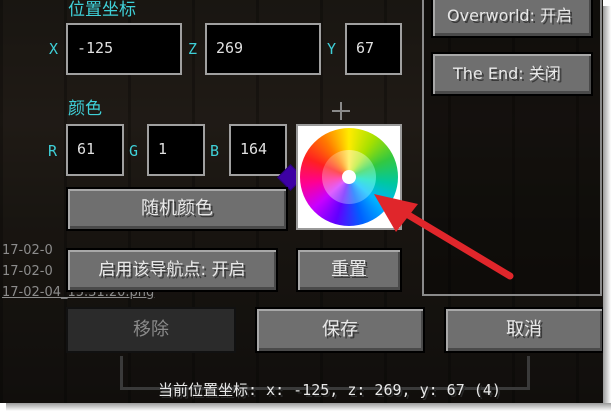  What do you see at coordinates (607, 208) in the screenshot?
I see `window-shadow-right` at bounding box center [607, 208].